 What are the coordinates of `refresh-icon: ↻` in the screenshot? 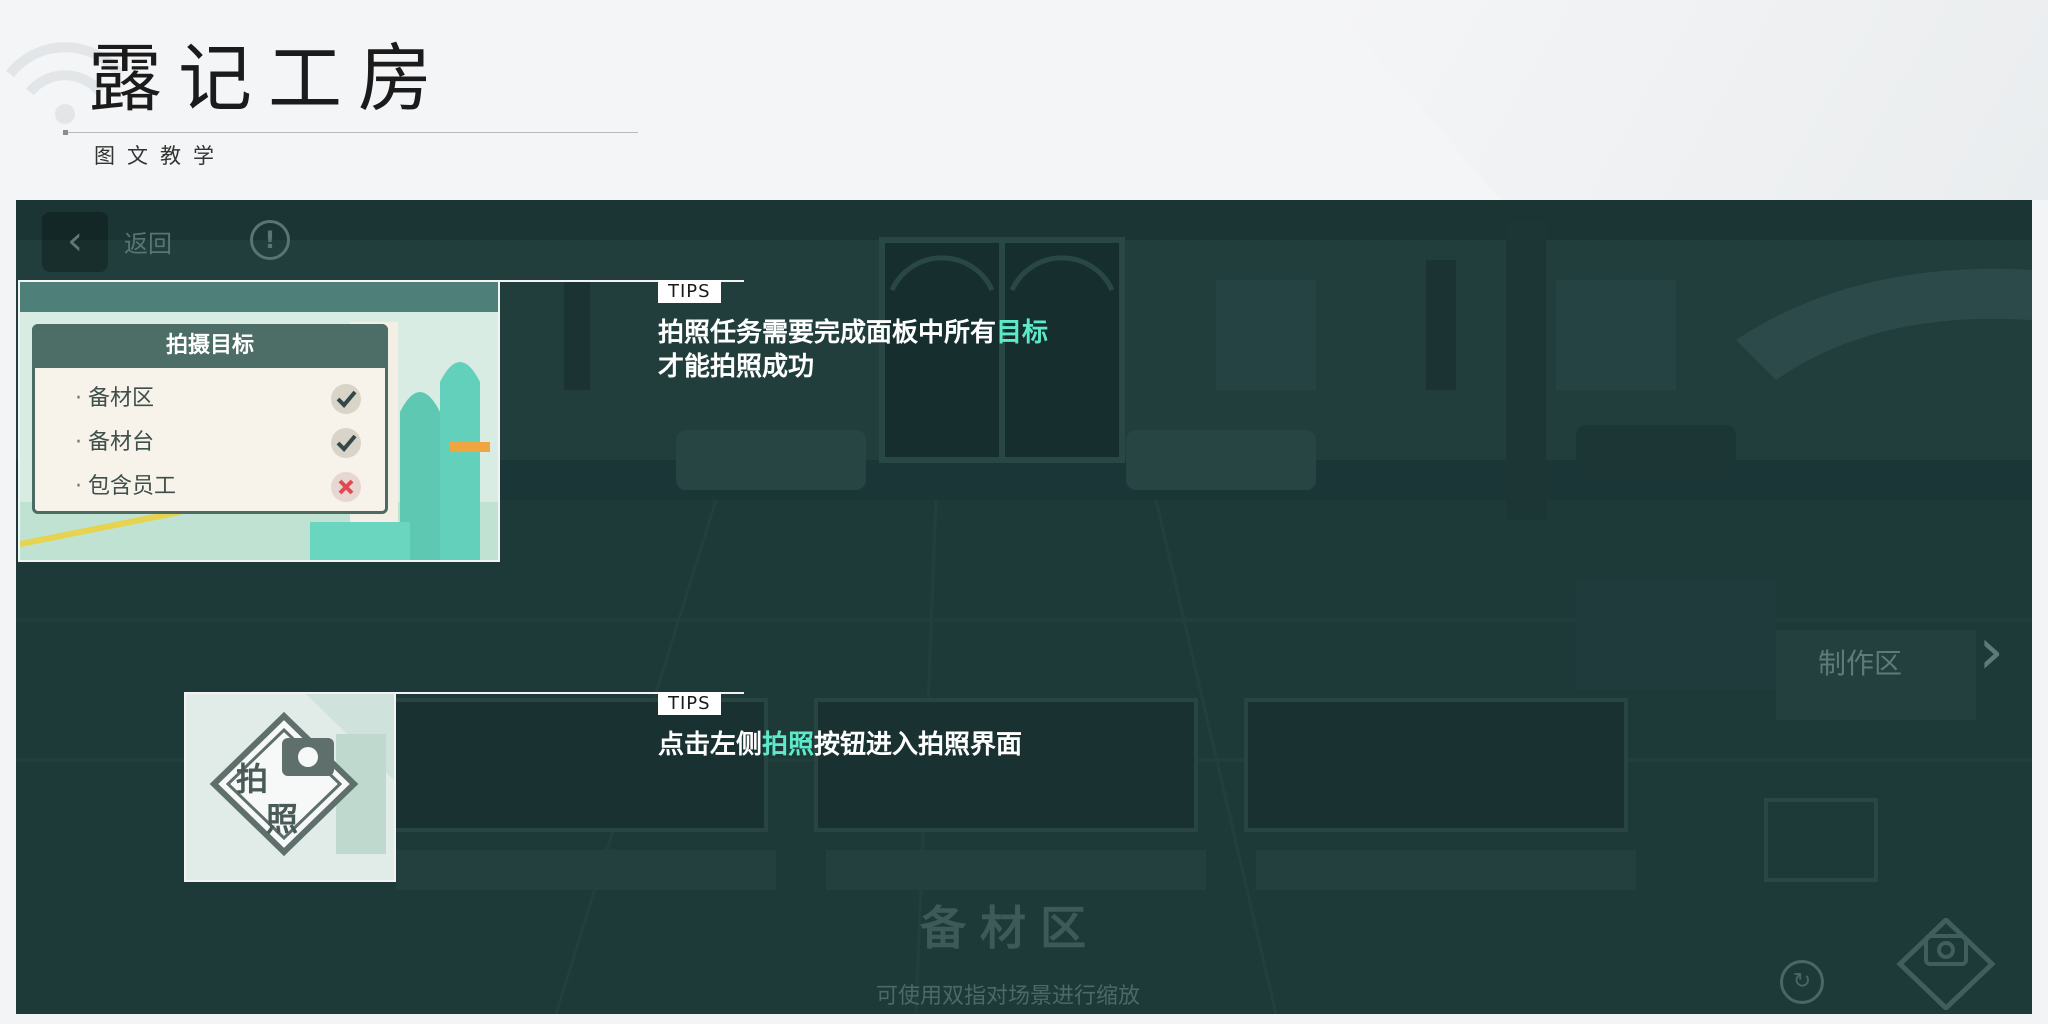 It's located at (1802, 982).